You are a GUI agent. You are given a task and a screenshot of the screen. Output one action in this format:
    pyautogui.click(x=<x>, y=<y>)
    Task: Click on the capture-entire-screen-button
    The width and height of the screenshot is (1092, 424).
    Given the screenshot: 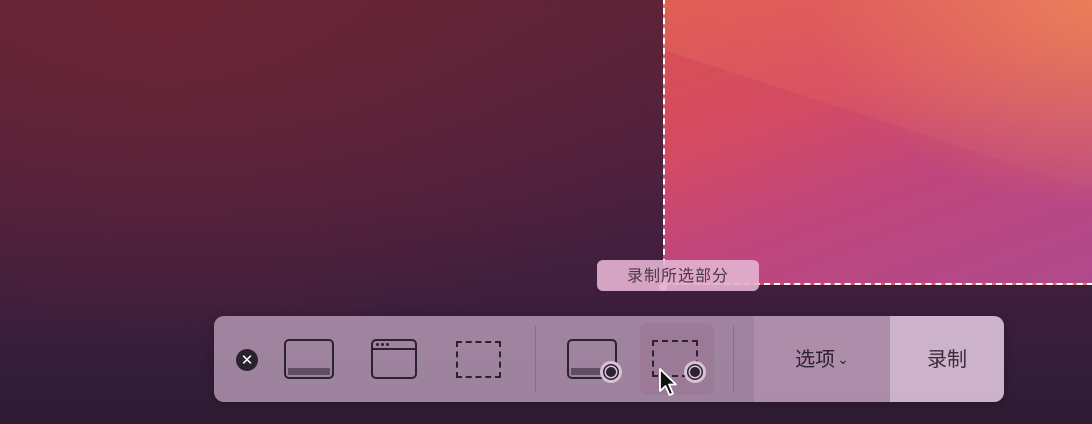 What is the action you would take?
    pyautogui.click(x=309, y=359)
    